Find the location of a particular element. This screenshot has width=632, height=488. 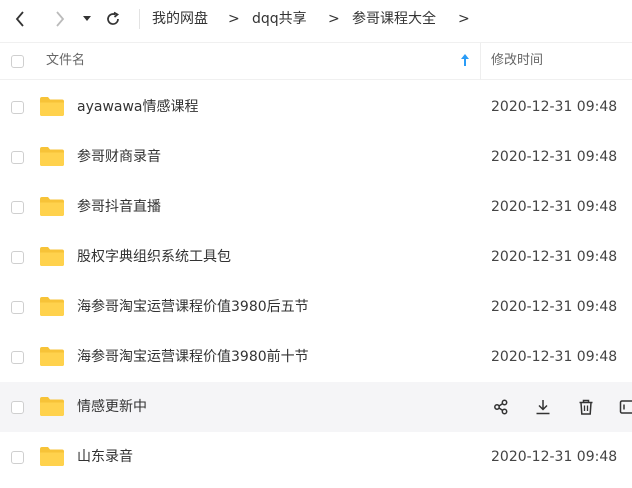

caret-down-icon is located at coordinates (87, 18).